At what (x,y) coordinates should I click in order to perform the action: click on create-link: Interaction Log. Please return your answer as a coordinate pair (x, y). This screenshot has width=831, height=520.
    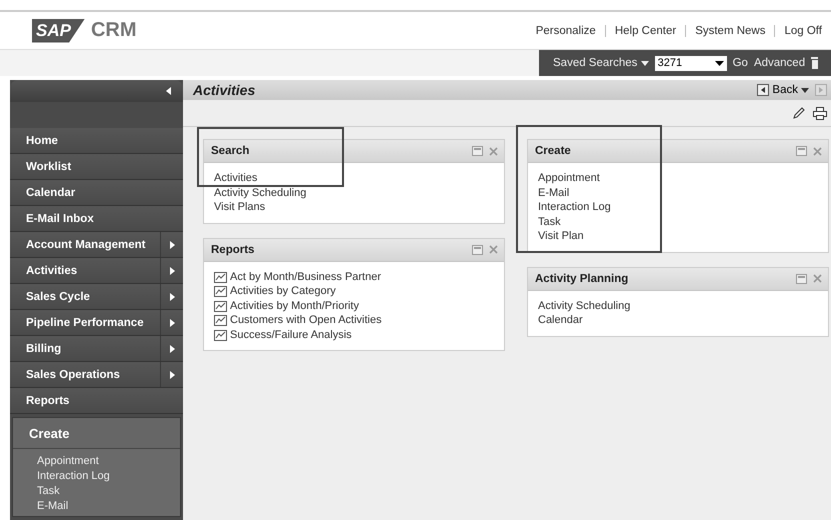
    Looking at the image, I should click on (73, 476).